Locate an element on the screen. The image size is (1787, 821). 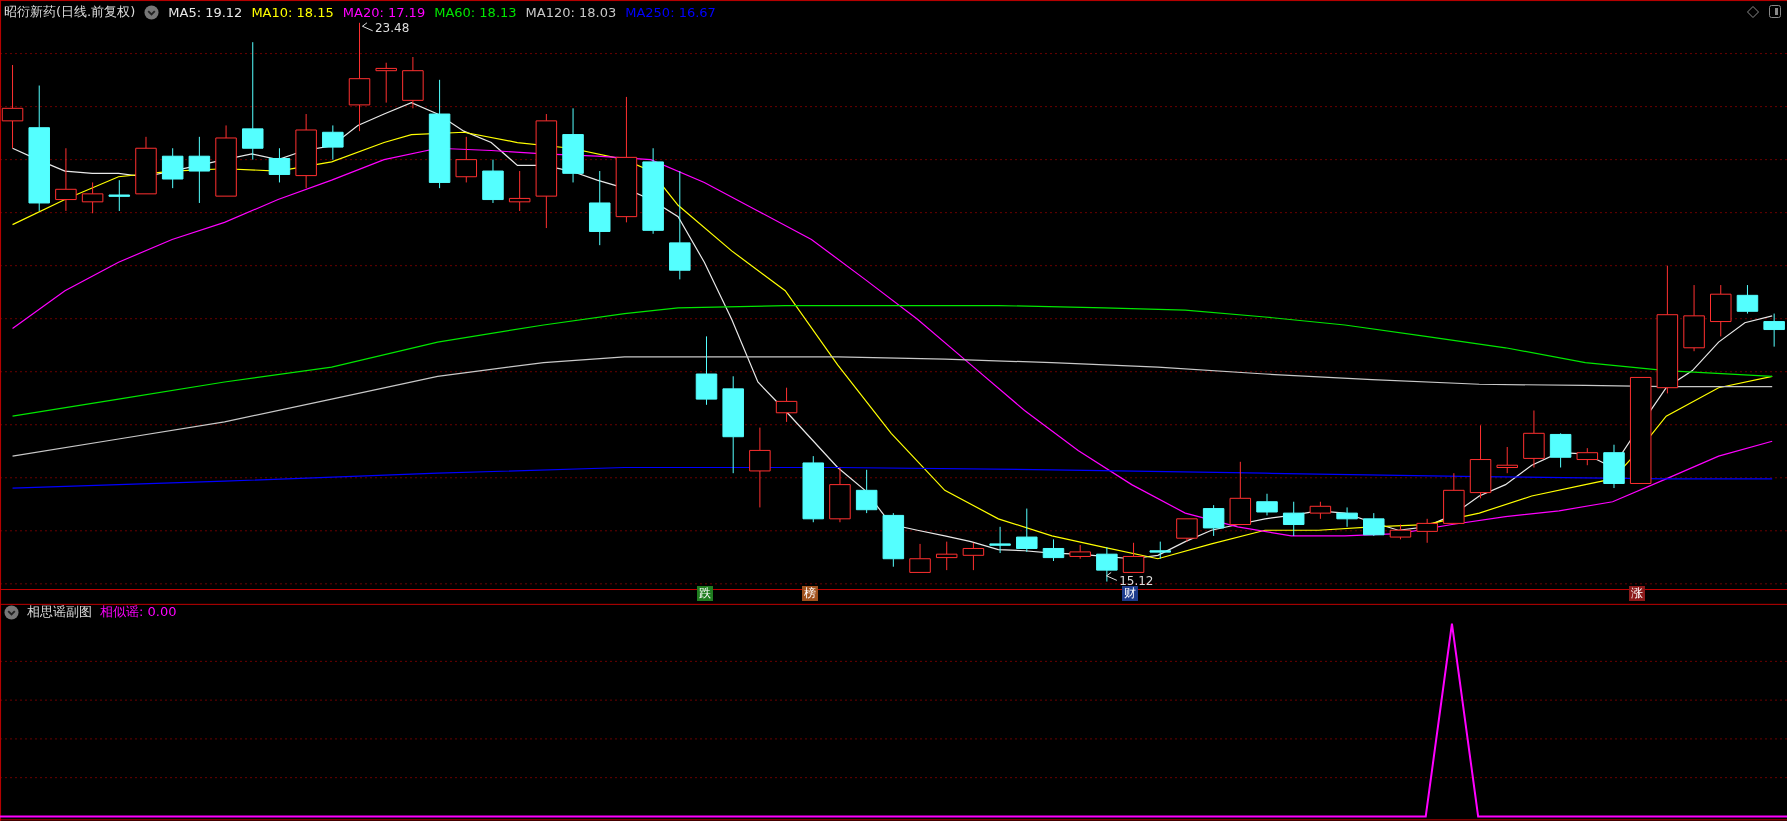
moving-average-value: MA20: 17.19 is located at coordinates (384, 12).